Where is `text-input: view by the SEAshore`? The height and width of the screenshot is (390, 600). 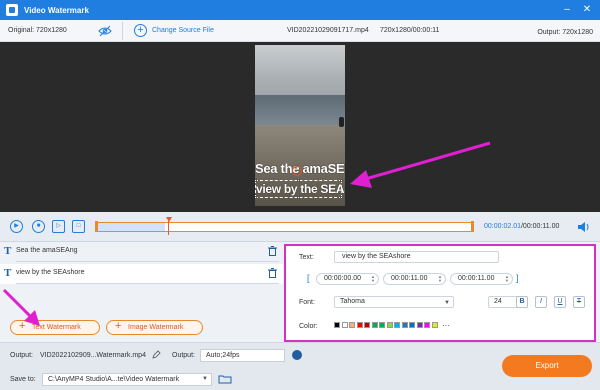
text-input: view by the SEAshore is located at coordinates (416, 257).